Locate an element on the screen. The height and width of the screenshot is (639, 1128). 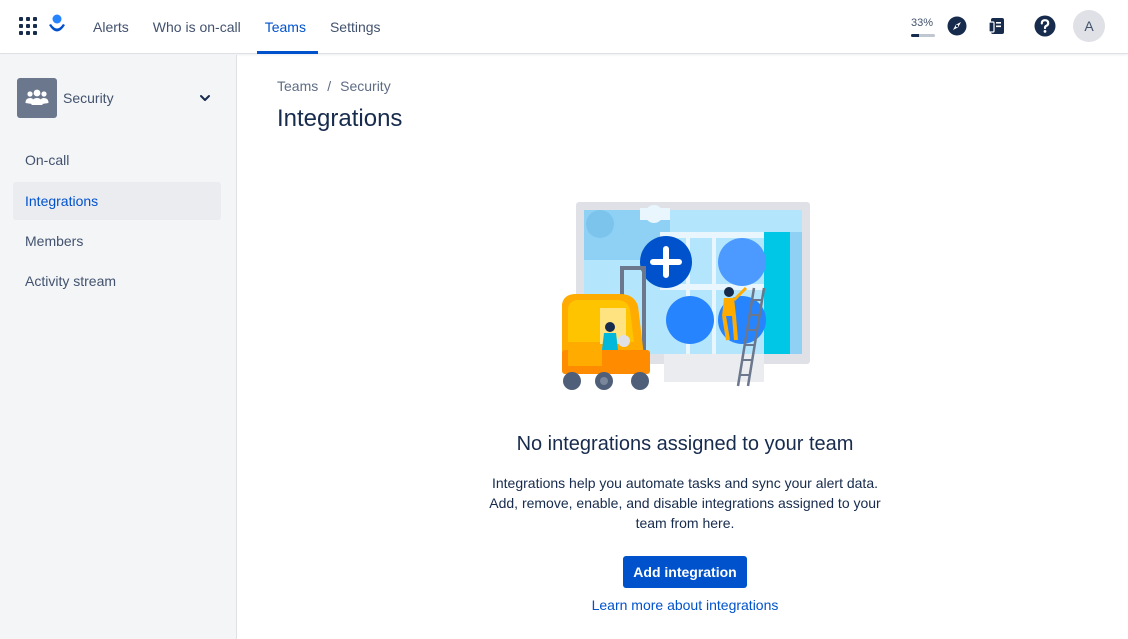
opsgenie-logo-icon is located at coordinates (57, 25).